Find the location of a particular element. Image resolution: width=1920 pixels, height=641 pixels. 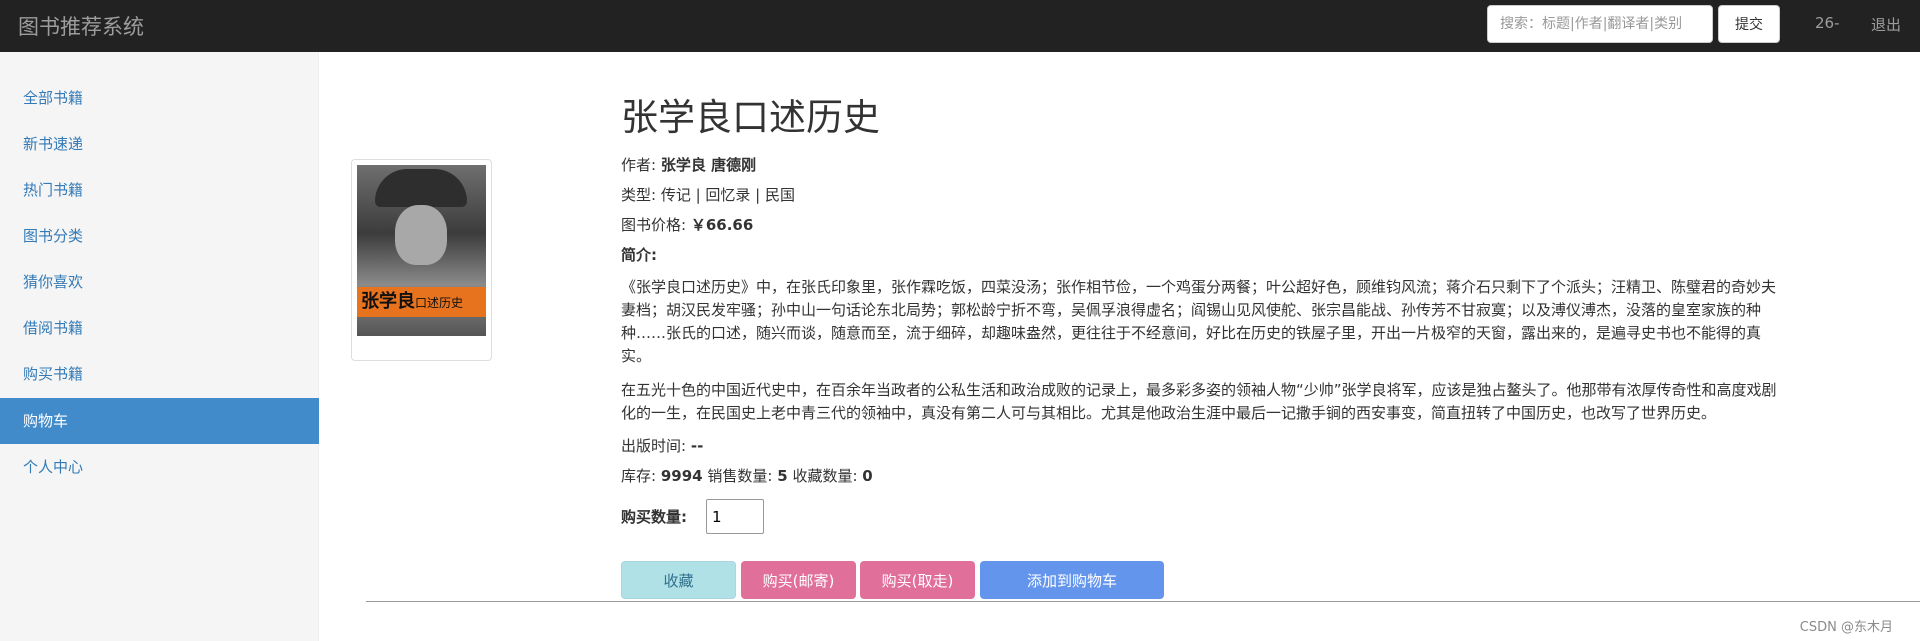

buy-mail-button: 购买(邮寄) is located at coordinates (798, 580).